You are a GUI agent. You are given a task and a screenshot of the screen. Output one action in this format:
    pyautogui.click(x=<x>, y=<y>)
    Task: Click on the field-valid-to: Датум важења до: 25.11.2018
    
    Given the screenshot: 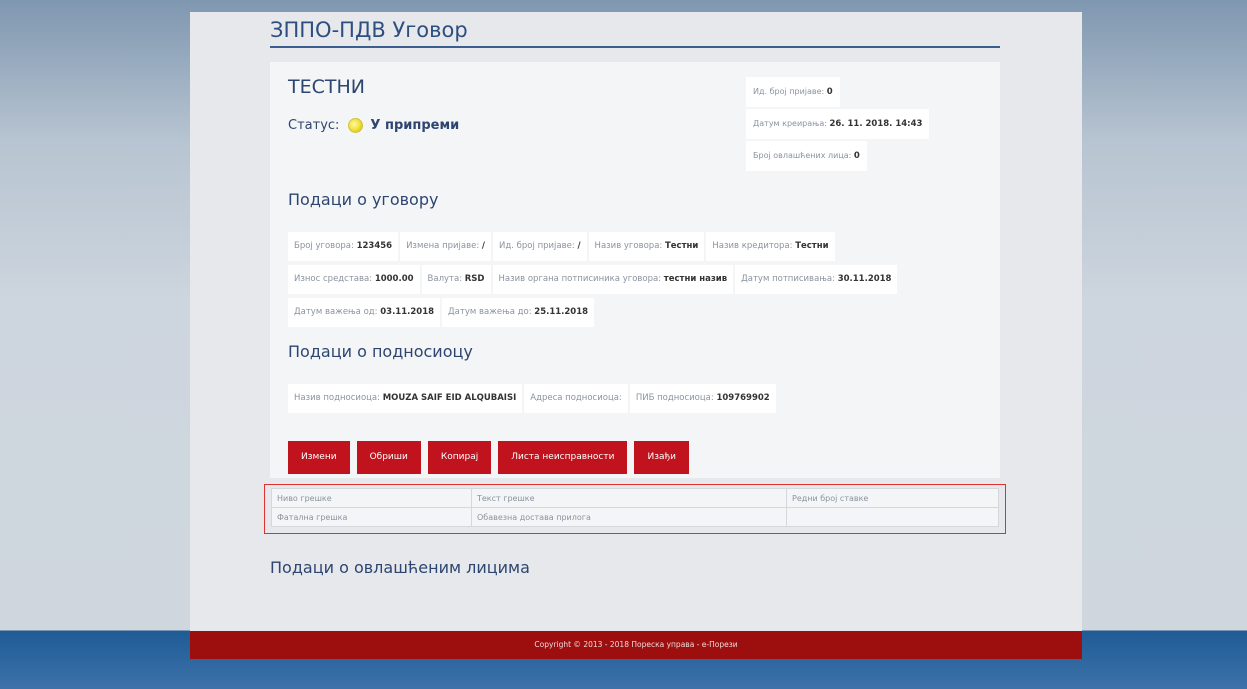 What is the action you would take?
    pyautogui.click(x=518, y=312)
    